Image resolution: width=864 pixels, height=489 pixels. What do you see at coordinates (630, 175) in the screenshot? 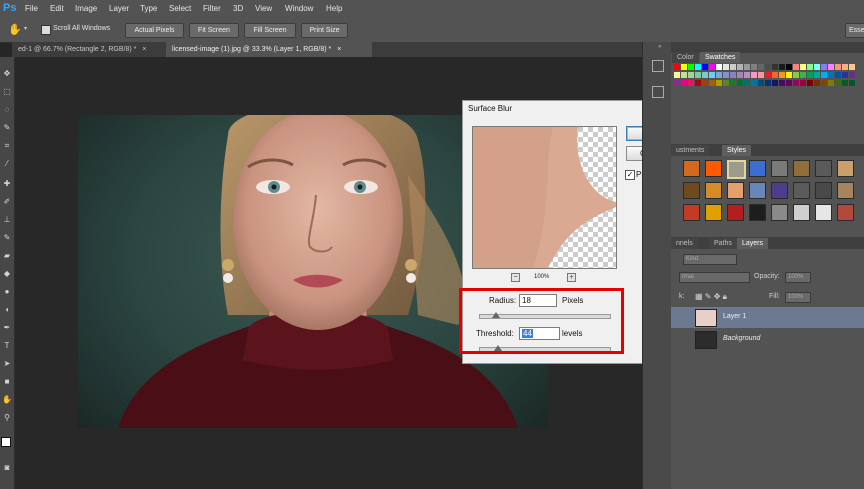
I see `preview-checkbox: ✓` at bounding box center [630, 175].